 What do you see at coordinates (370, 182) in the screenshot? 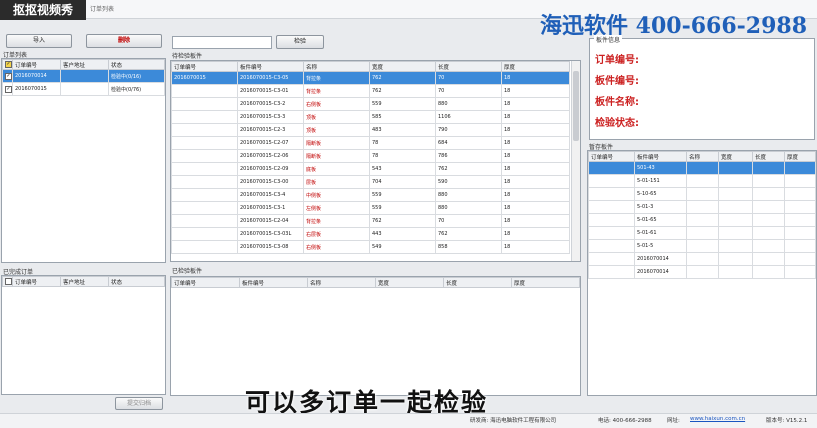
I see `table-row: 2016070015-C3-00 层板 704 590 18` at bounding box center [370, 182].